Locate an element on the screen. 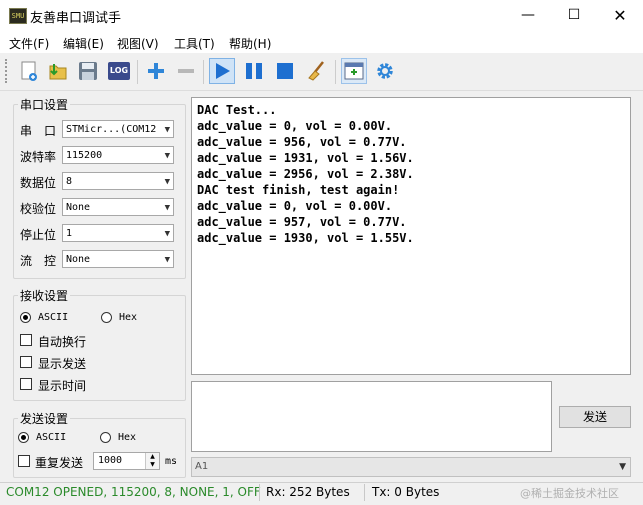 This screenshot has width=643, height=505. send-button: 发送 is located at coordinates (595, 417).